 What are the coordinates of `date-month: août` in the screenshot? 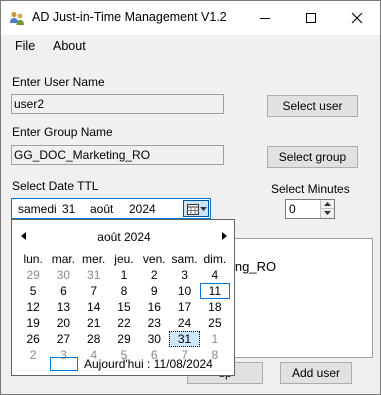 It's located at (101, 209).